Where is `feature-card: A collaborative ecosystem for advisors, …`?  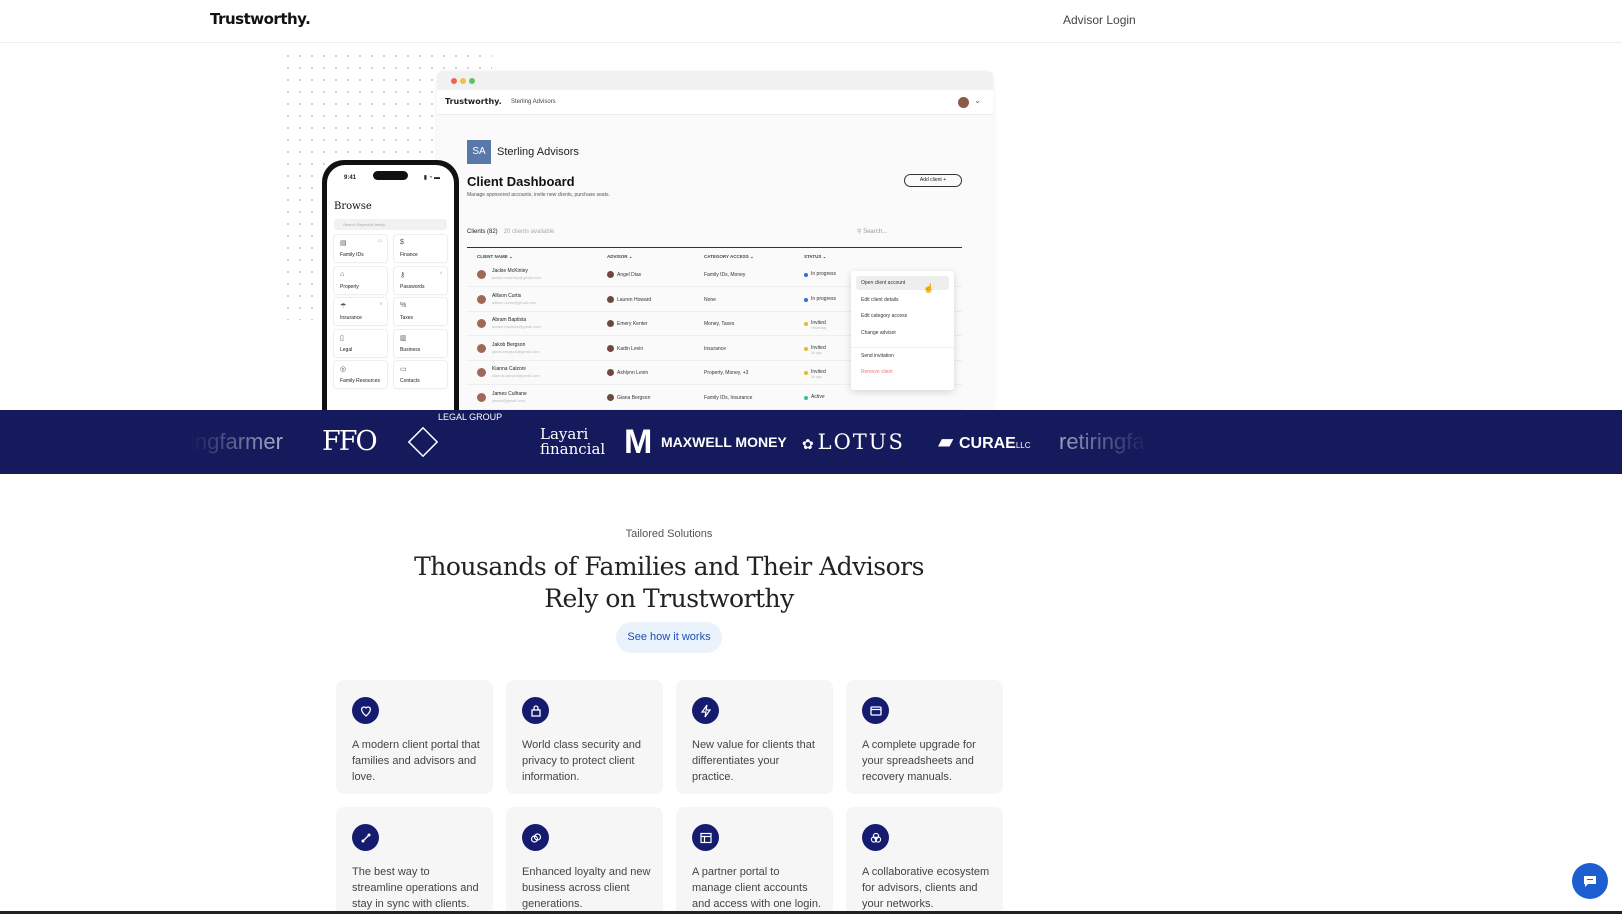
feature-card: A collaborative ecosystem for advisors, … is located at coordinates (924, 860).